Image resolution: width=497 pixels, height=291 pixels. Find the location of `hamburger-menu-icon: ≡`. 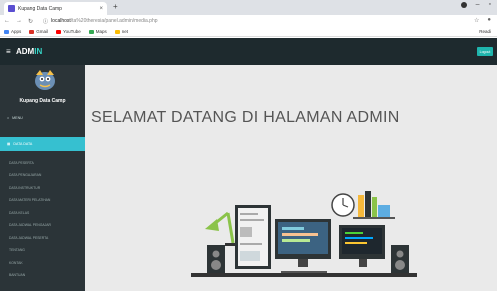

hamburger-menu-icon: ≡ is located at coordinates (8, 51).